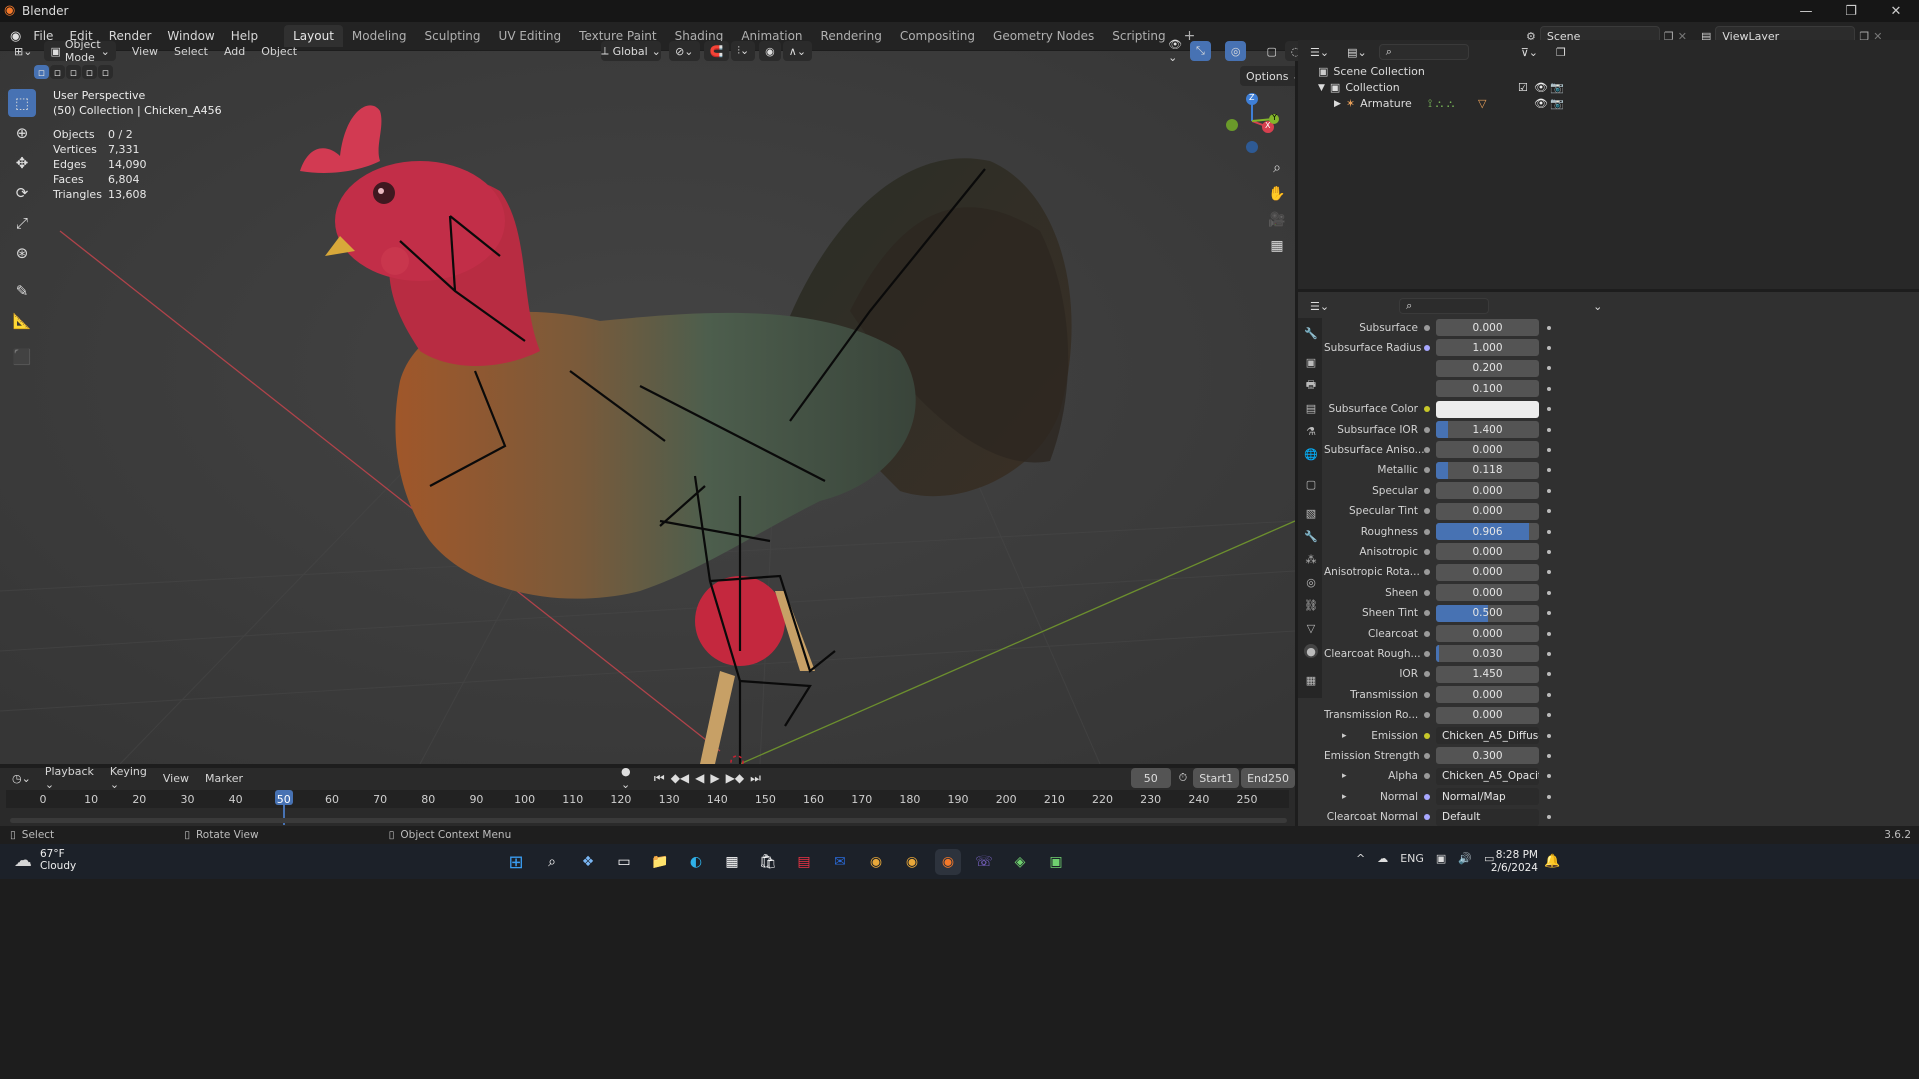 This screenshot has width=1919, height=1079. I want to click on property-value-field: 1.000, so click(1487, 348).